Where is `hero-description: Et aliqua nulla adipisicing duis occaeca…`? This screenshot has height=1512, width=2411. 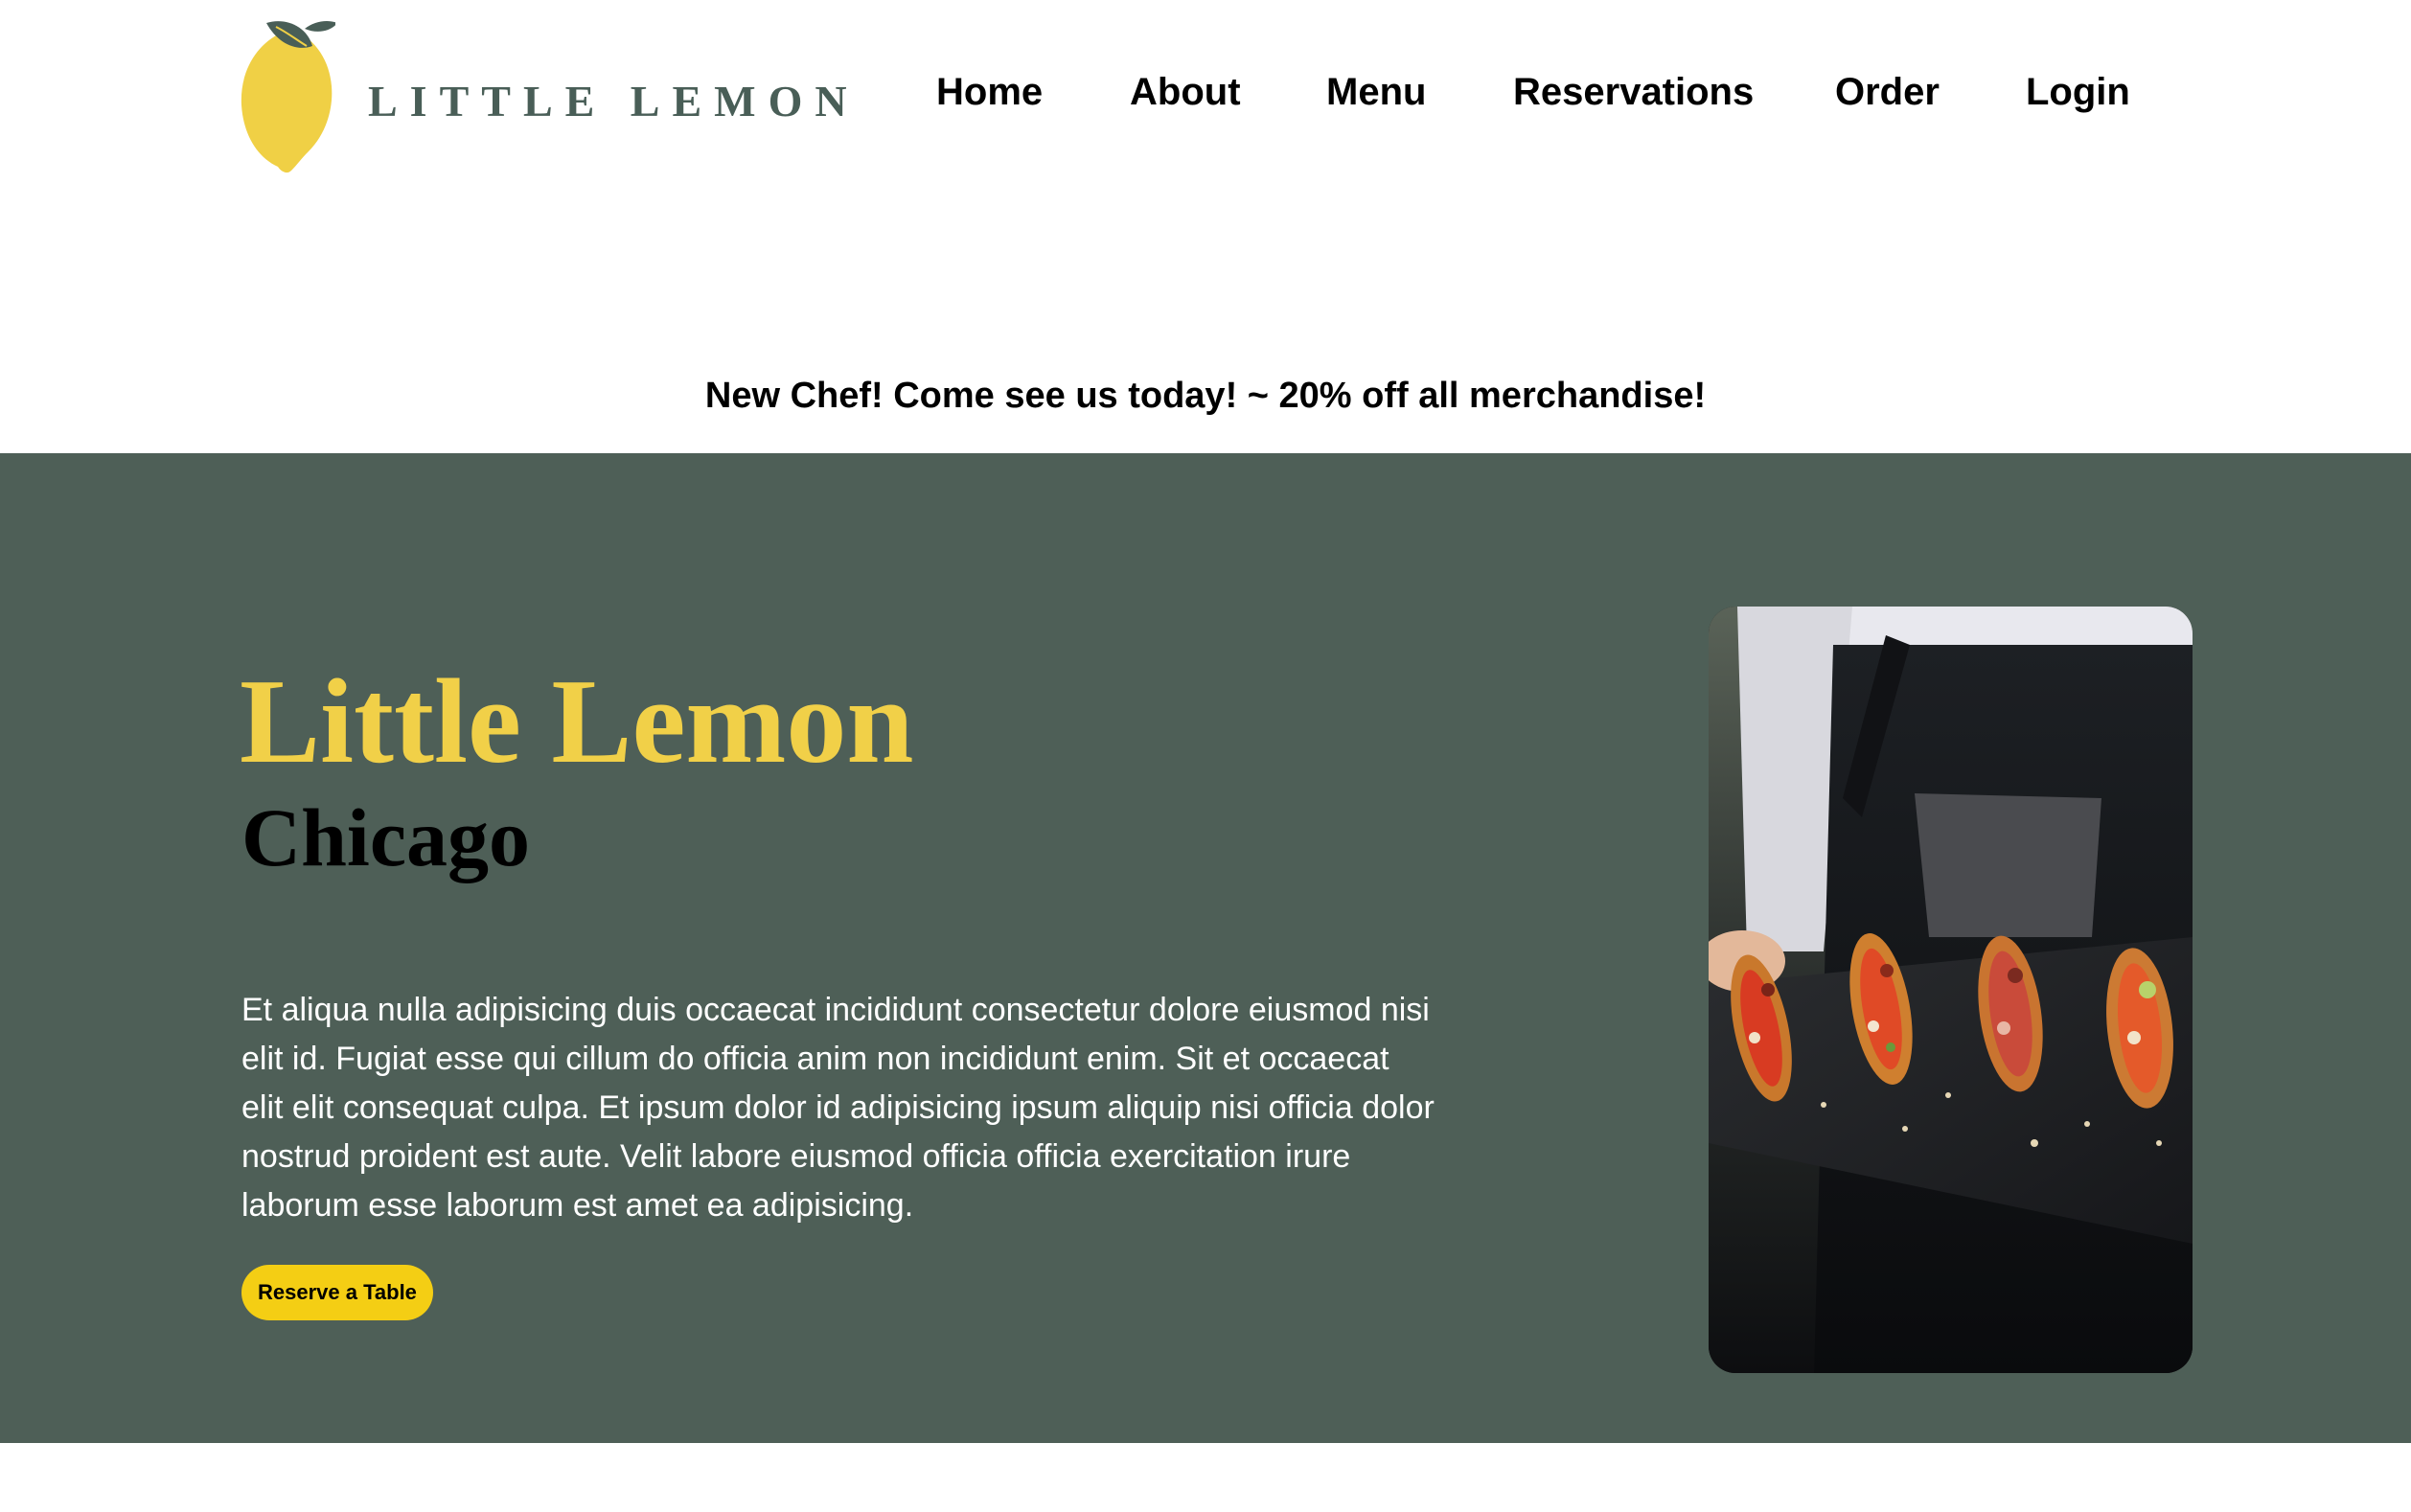 hero-description: Et aliqua nulla adipisicing duis occaeca… is located at coordinates (838, 1108).